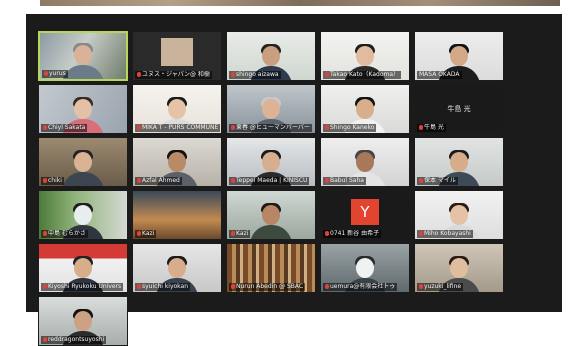  I want to click on participant-name: shingo aizawa, so click(255, 75).